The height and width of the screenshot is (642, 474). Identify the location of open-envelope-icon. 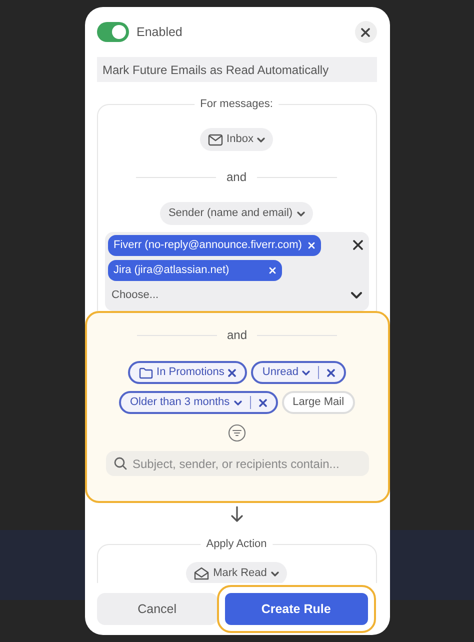
(202, 573).